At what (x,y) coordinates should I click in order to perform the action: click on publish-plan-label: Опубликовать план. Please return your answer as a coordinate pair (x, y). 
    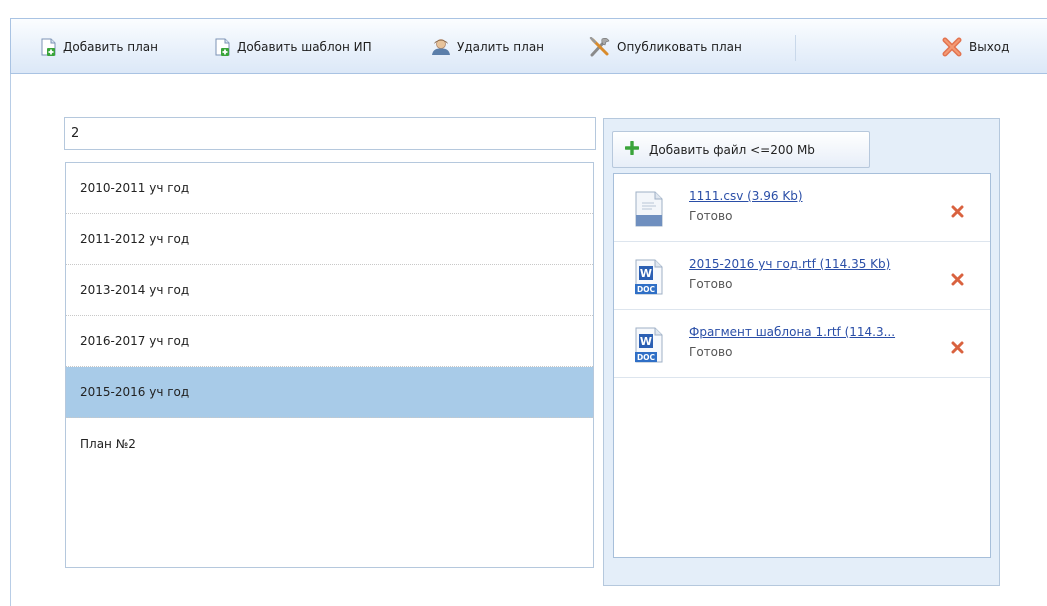
    Looking at the image, I should click on (679, 47).